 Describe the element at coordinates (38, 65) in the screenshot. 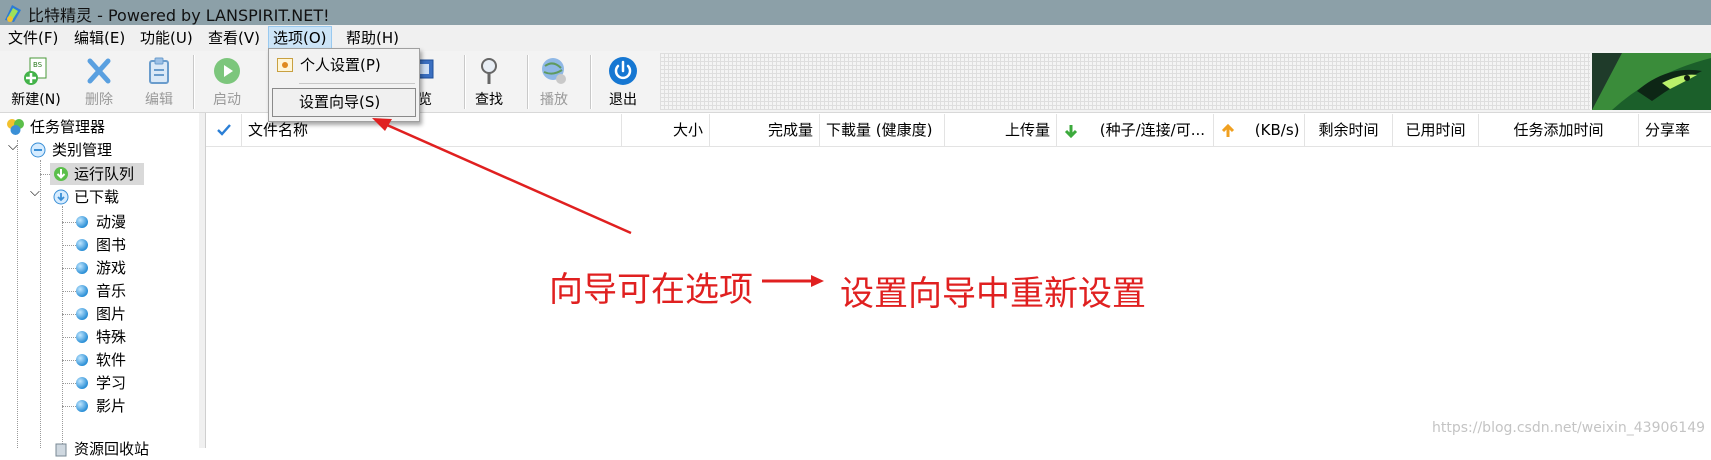

I see `svg-text: BS` at that location.